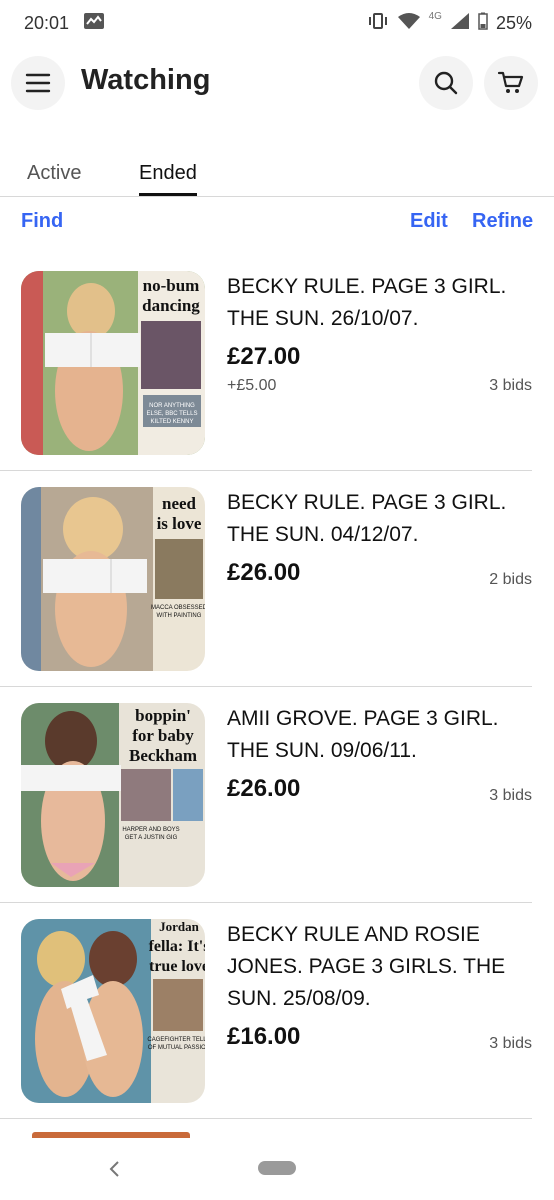 This screenshot has height=1200, width=554. What do you see at coordinates (94, 23) in the screenshot?
I see `activity-icon` at bounding box center [94, 23].